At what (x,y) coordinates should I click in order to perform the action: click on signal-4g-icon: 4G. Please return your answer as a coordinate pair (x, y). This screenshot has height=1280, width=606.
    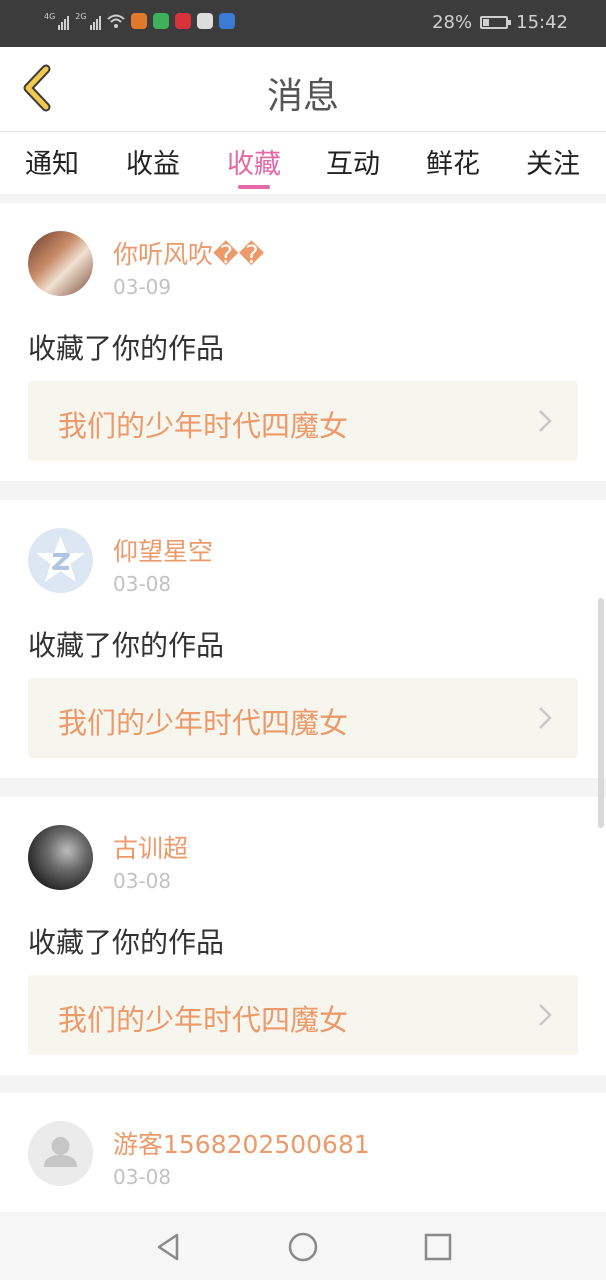
    Looking at the image, I should click on (57, 21).